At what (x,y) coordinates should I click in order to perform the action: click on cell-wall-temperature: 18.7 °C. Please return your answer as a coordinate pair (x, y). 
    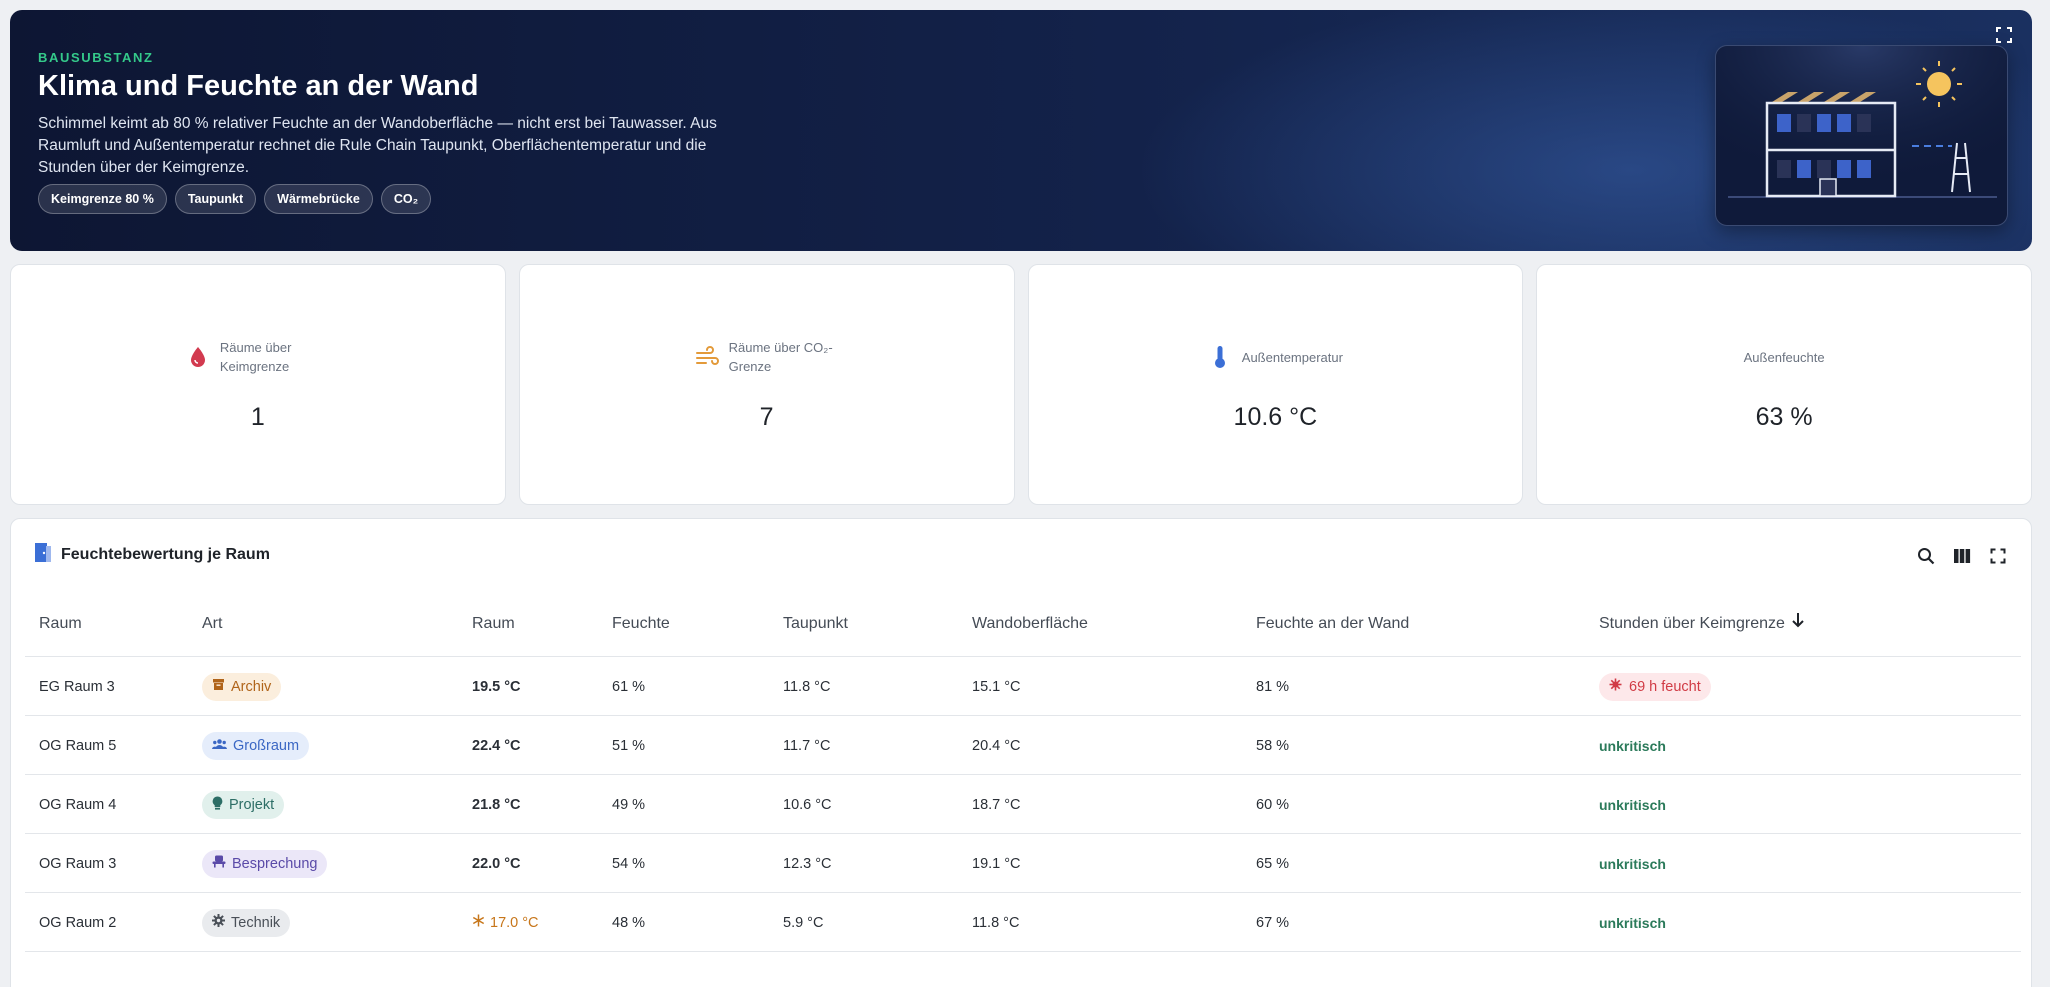
    Looking at the image, I should click on (996, 804).